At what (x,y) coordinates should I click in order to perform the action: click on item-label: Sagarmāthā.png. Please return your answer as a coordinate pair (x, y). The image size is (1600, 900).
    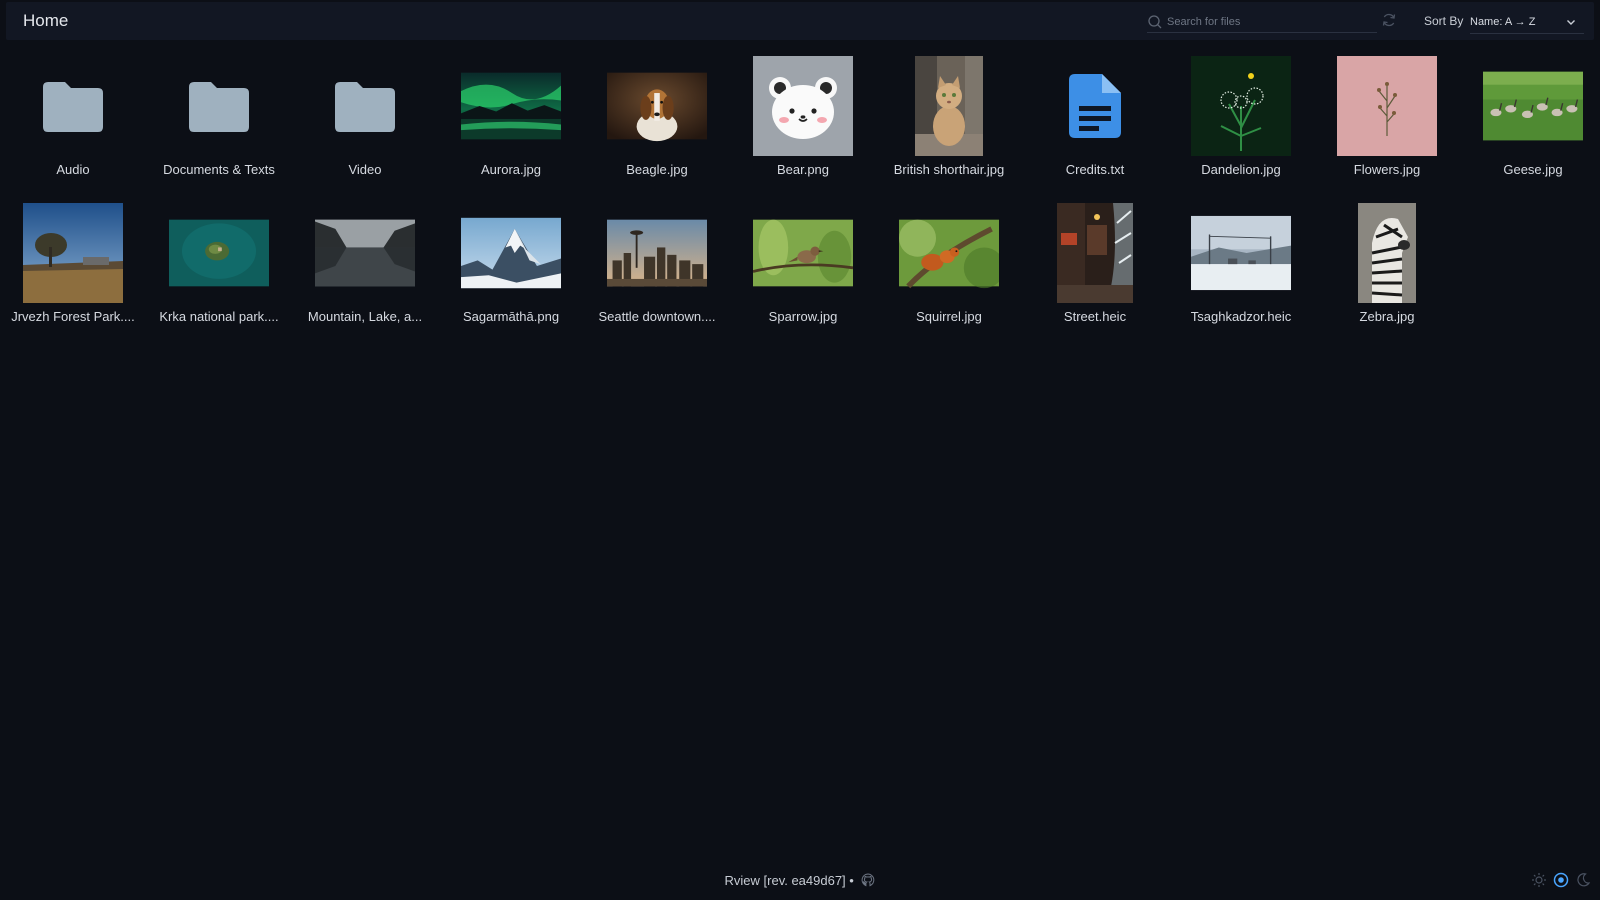
    Looking at the image, I should click on (511, 316).